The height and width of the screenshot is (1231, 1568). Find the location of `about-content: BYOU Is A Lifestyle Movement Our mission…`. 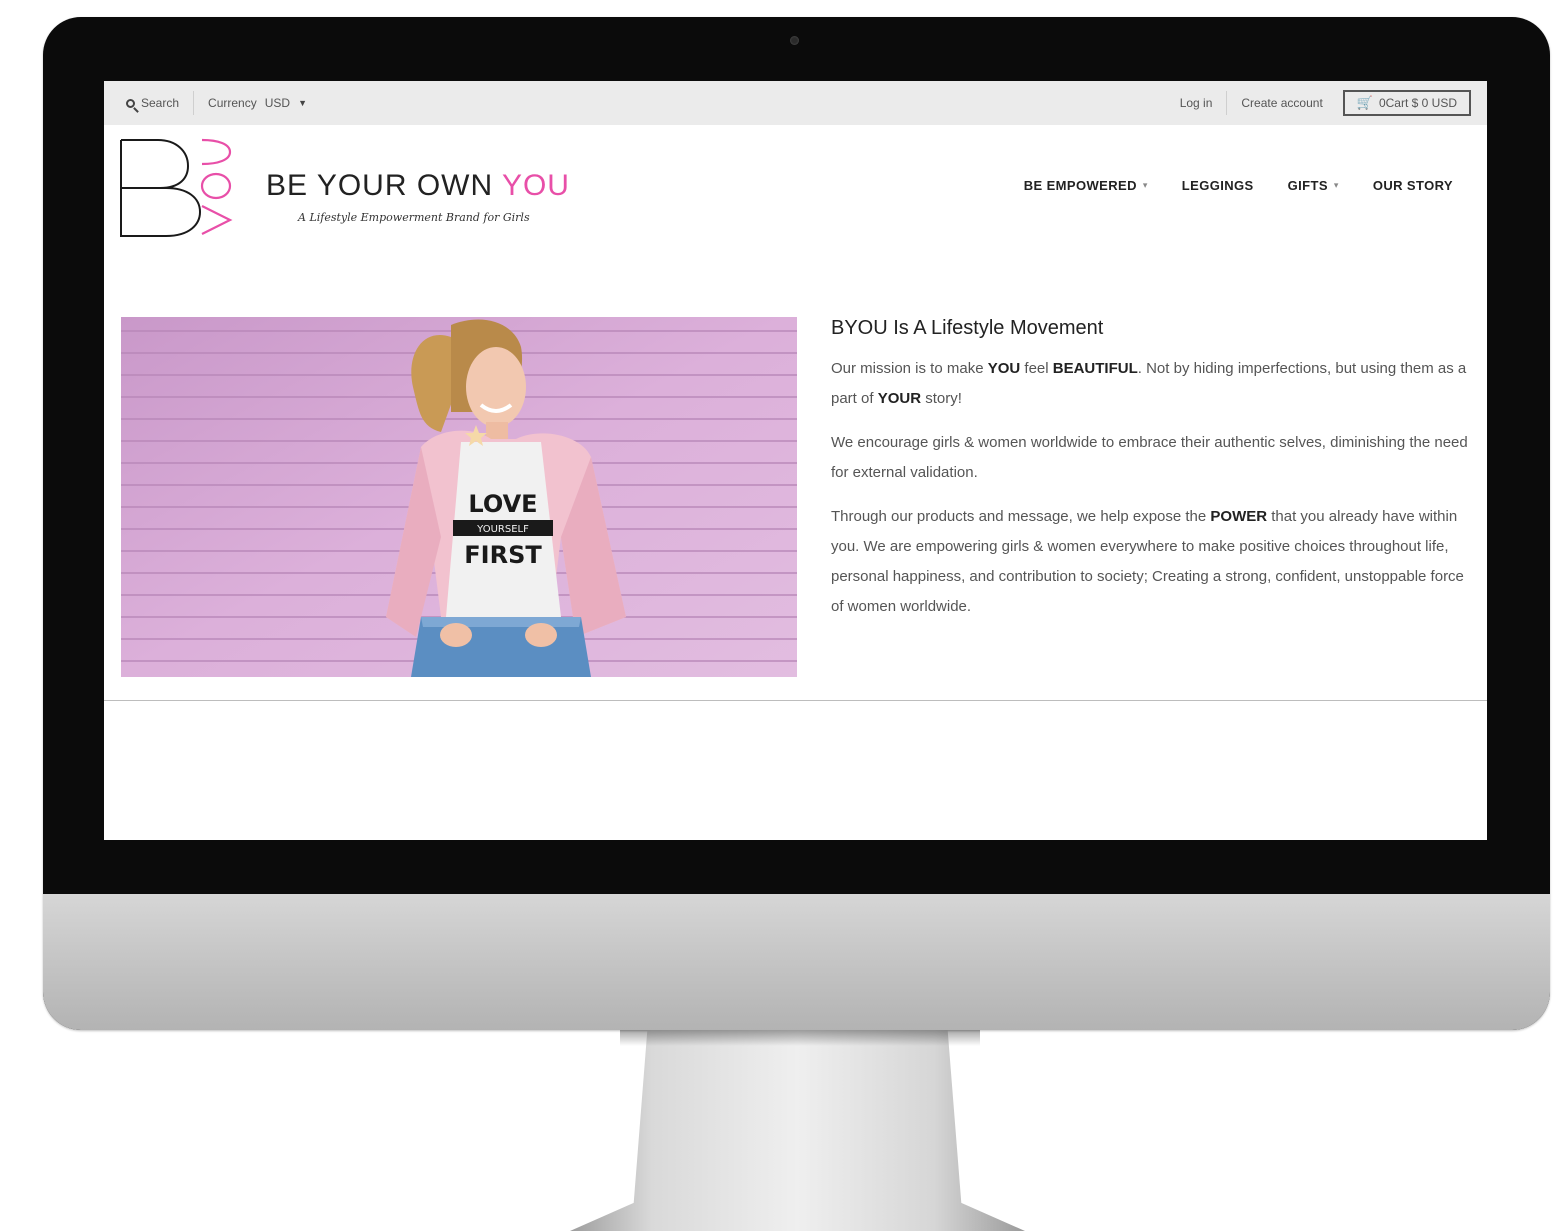

about-content: BYOU Is A Lifestyle Movement Our mission… is located at coordinates (1151, 476).